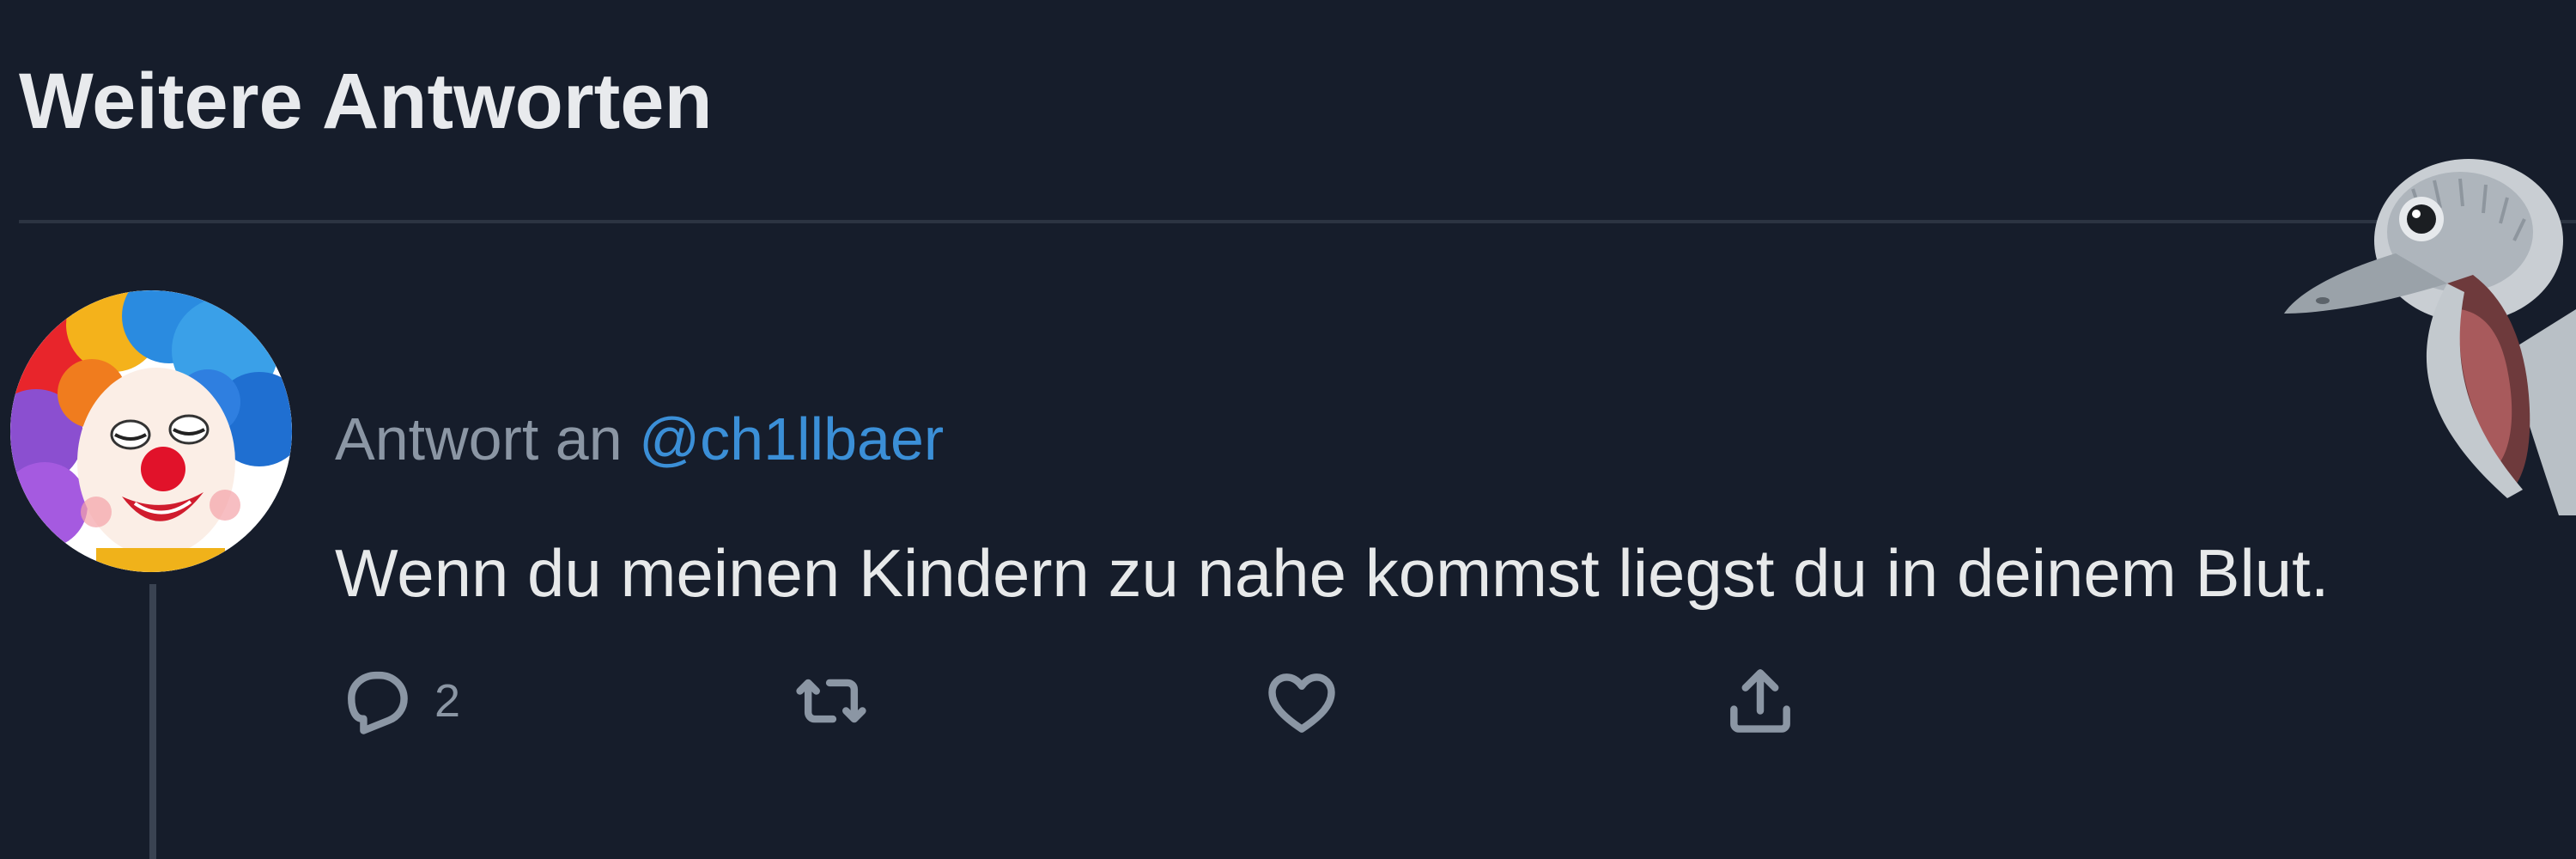 The image size is (2576, 859). What do you see at coordinates (1301, 703) in the screenshot?
I see `heart-icon` at bounding box center [1301, 703].